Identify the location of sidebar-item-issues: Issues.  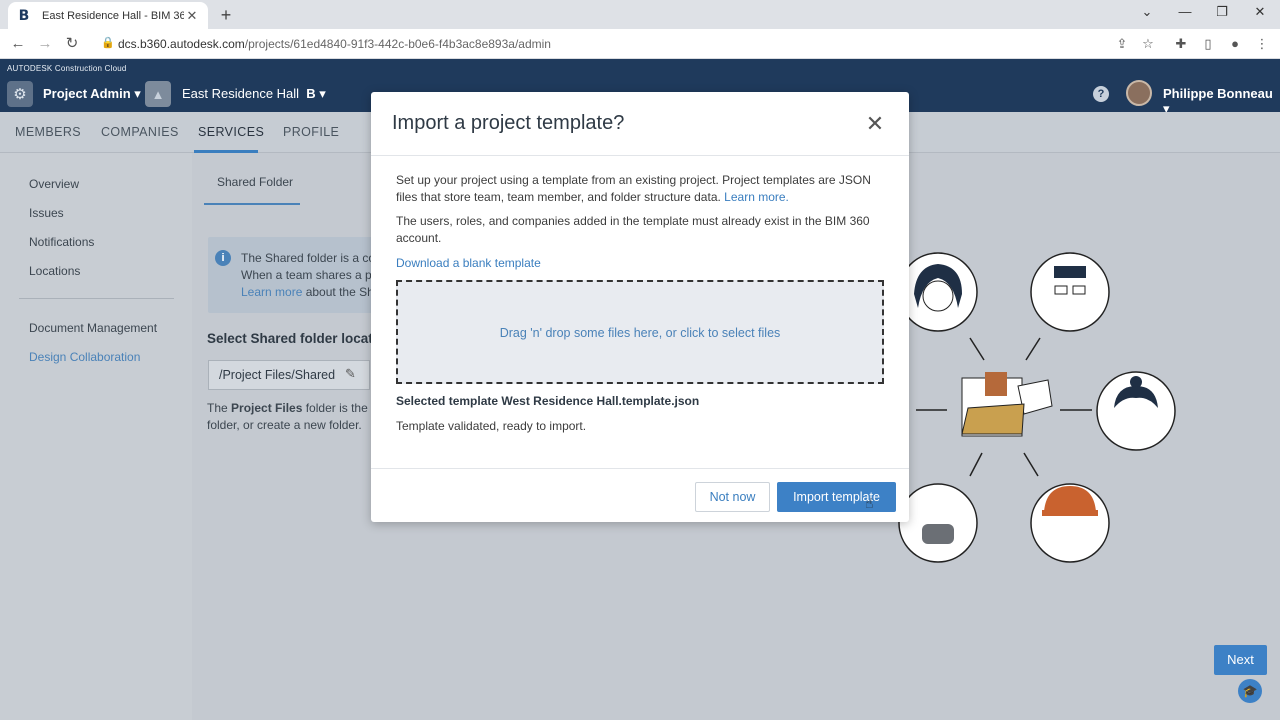
(46, 213).